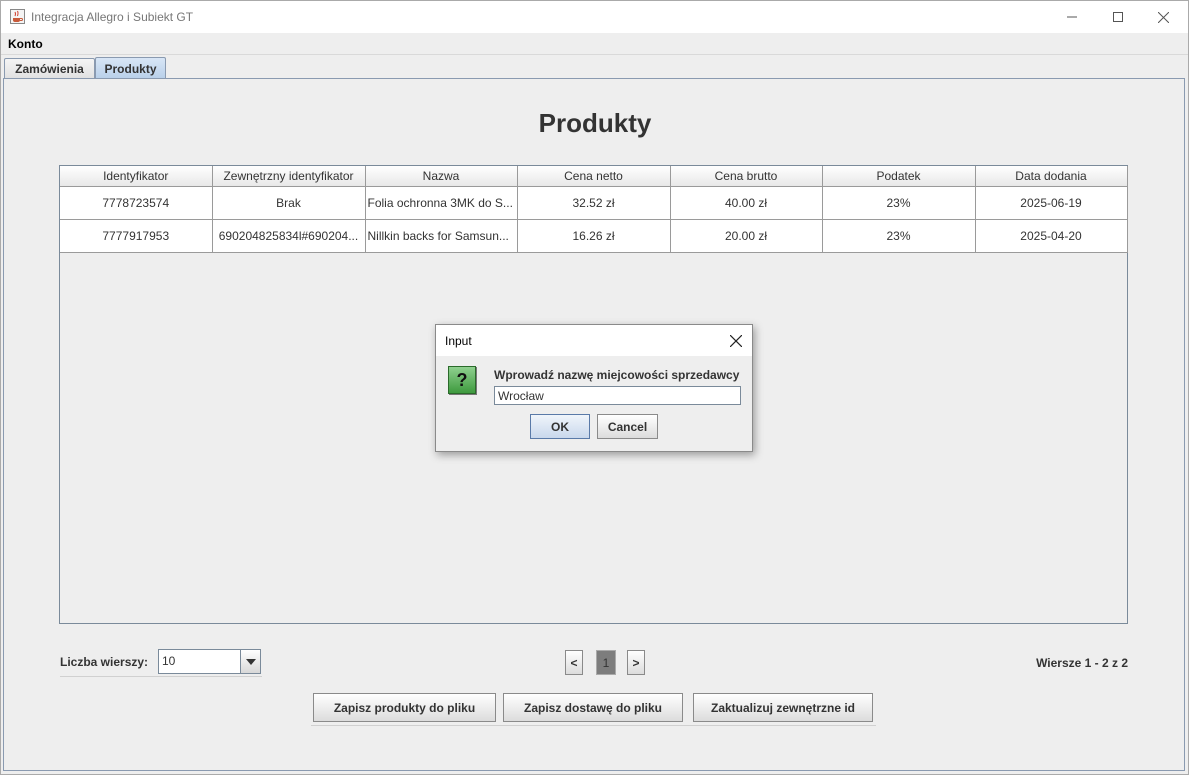 This screenshot has height=775, width=1189. What do you see at coordinates (746, 203) in the screenshot?
I see `table-cell: 40.00 zł` at bounding box center [746, 203].